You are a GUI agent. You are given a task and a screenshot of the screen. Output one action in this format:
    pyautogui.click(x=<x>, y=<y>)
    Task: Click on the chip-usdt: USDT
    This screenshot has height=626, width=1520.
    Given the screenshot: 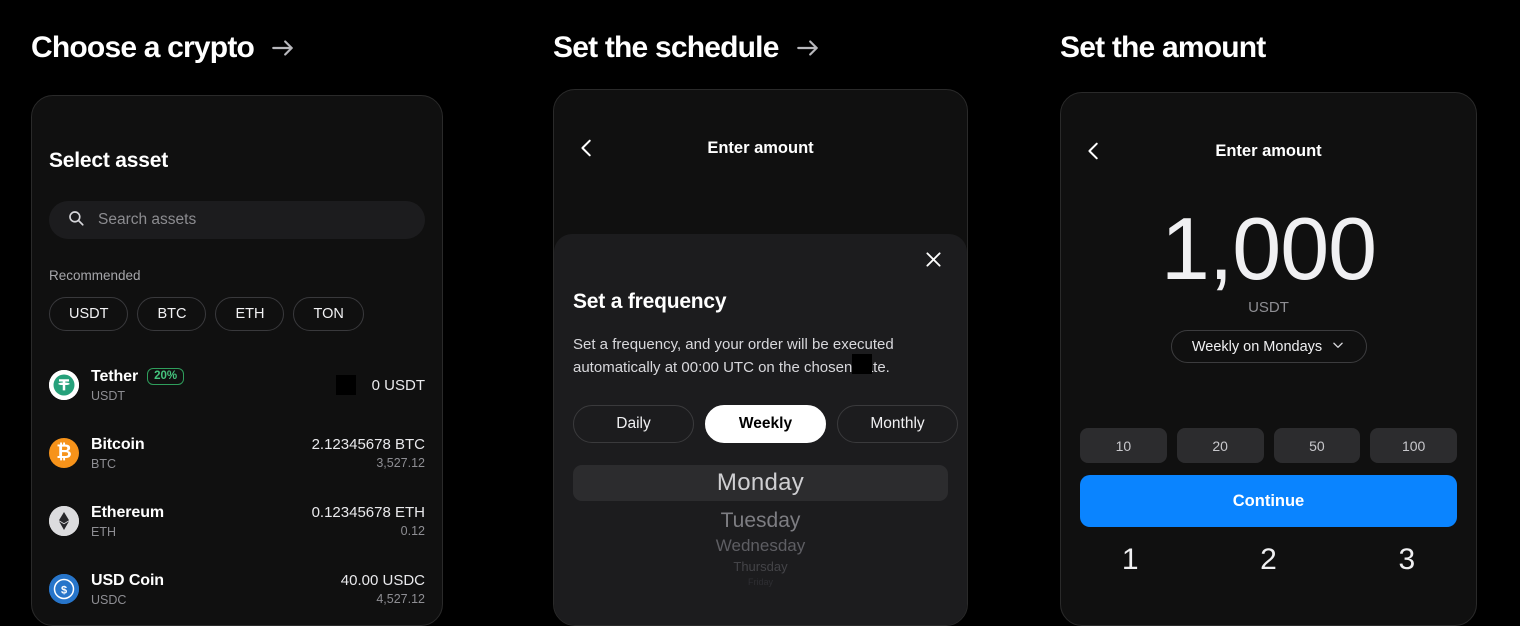 What is the action you would take?
    pyautogui.click(x=89, y=314)
    